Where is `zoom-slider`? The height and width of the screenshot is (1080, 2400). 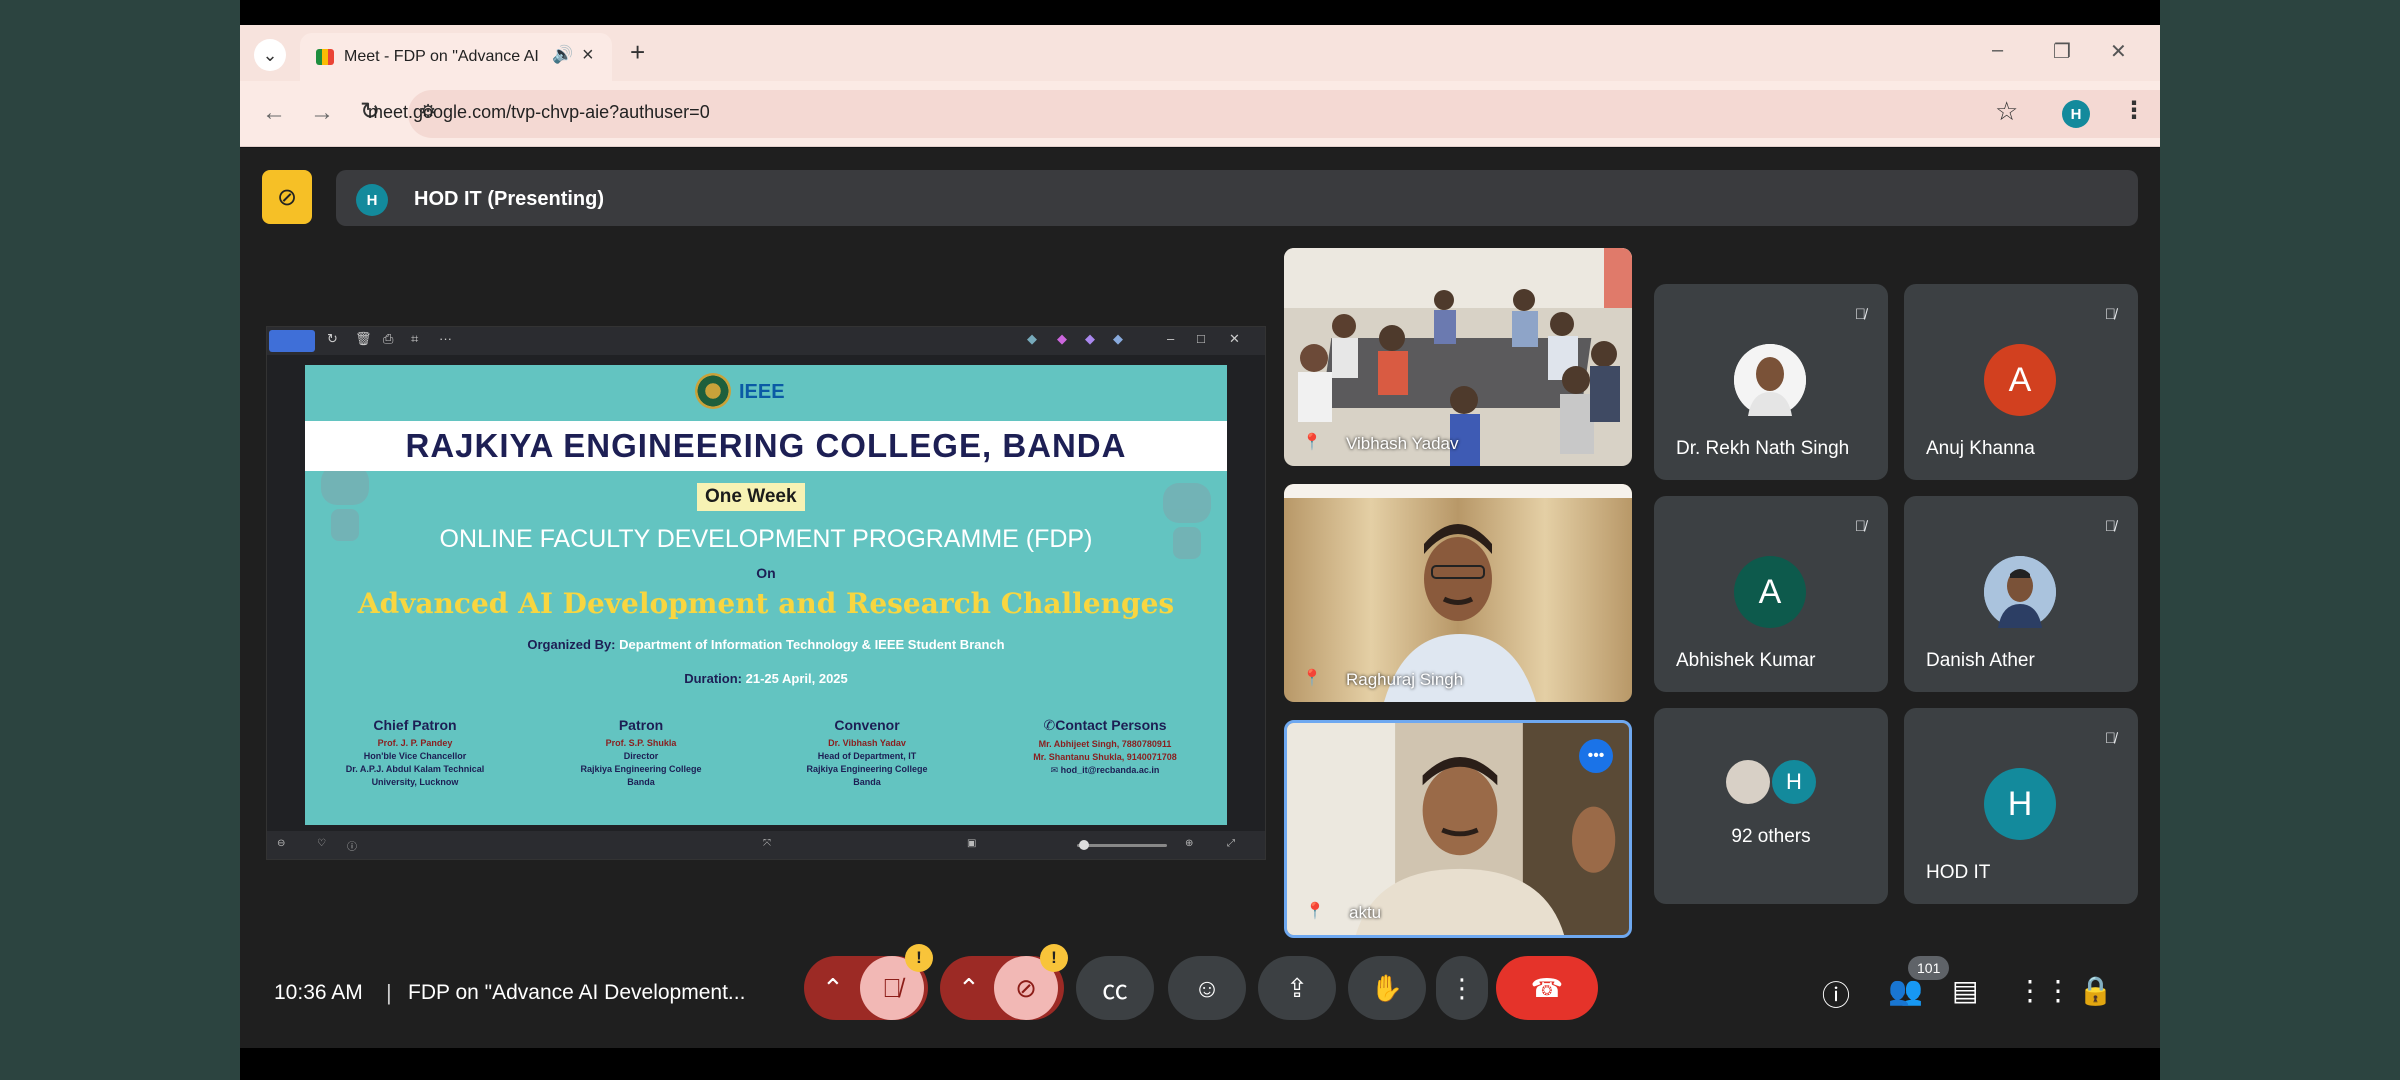 zoom-slider is located at coordinates (1122, 845).